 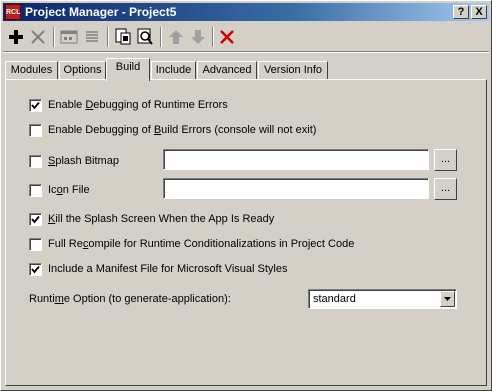 I want to click on move-up-icon, so click(x=176, y=37).